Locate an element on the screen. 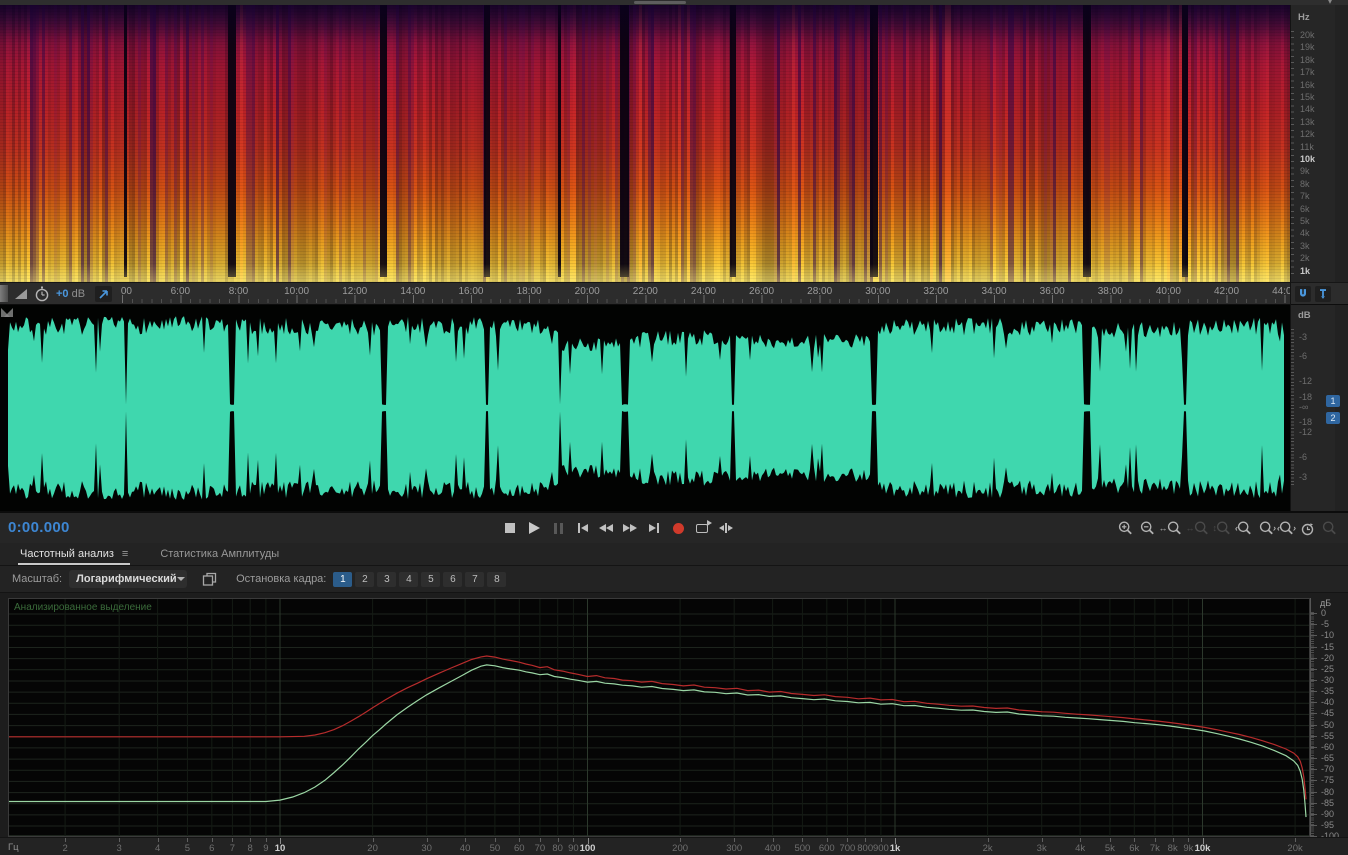  splitter-handle-icon is located at coordinates (4, 293).